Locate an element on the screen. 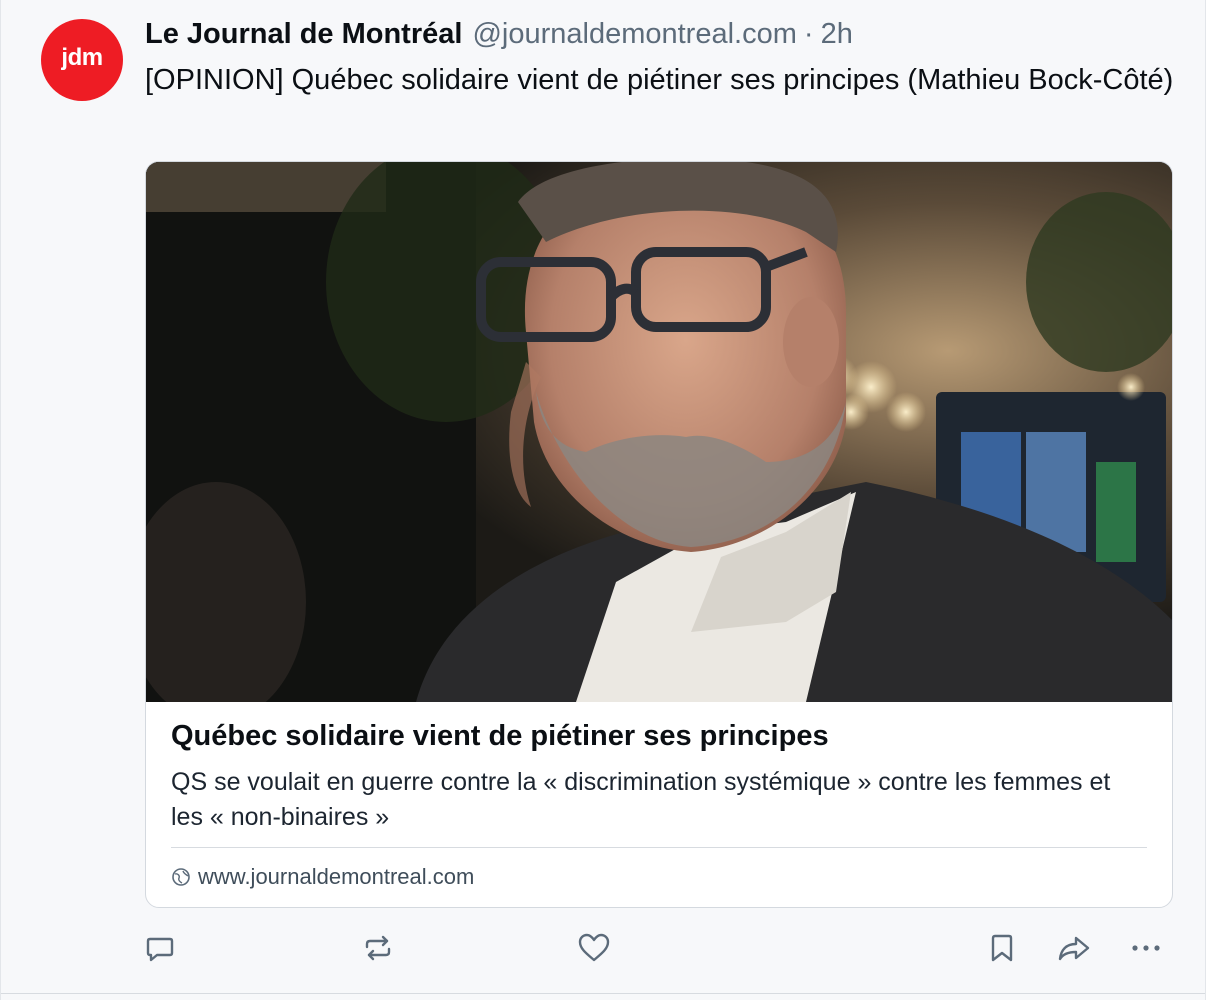 The image size is (1206, 1000). display-name: Le Journal de Montréal is located at coordinates (303, 34).